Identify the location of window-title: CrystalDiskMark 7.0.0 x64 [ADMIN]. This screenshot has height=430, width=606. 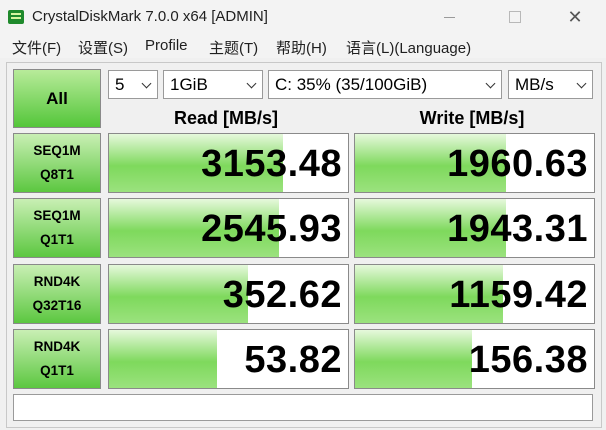
(150, 16).